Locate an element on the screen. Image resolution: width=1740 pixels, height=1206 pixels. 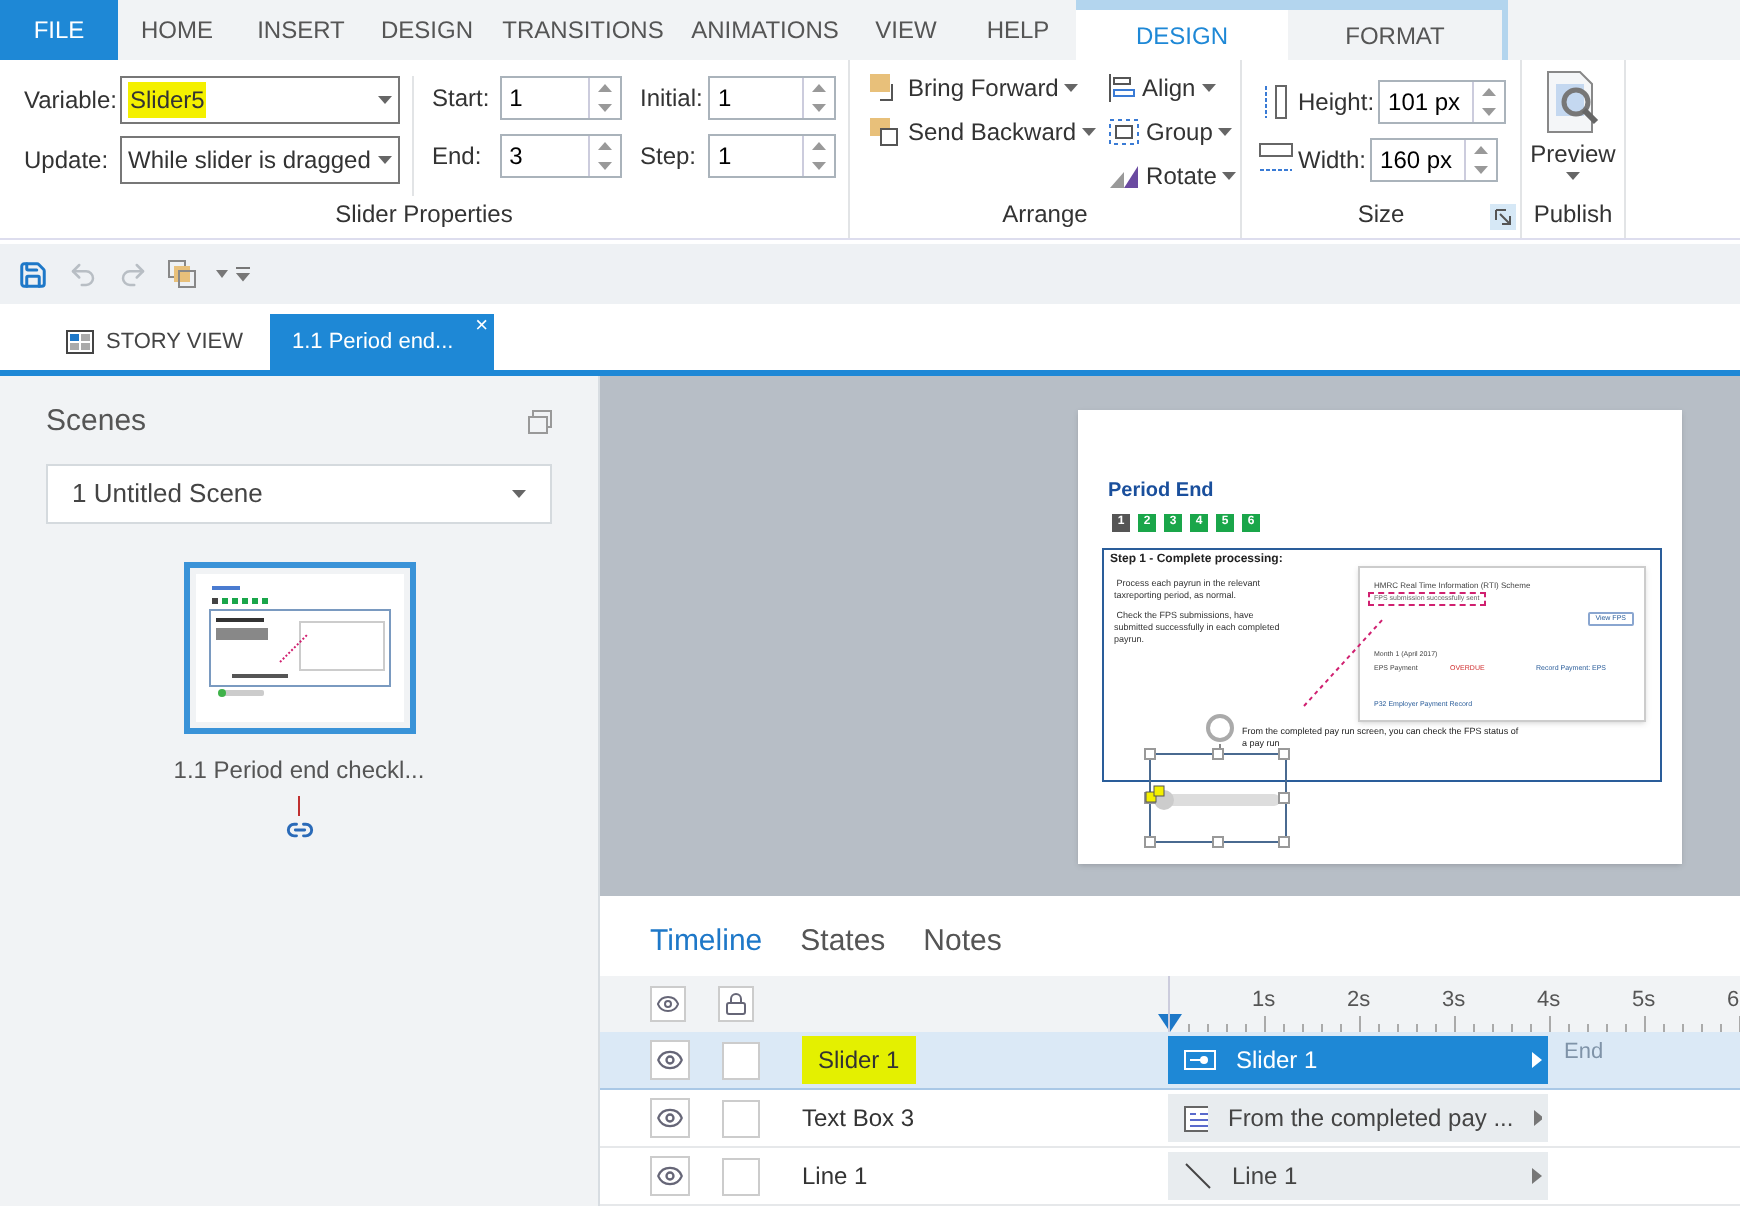
document-tab: 1.1 Period end... × is located at coordinates (382, 342).